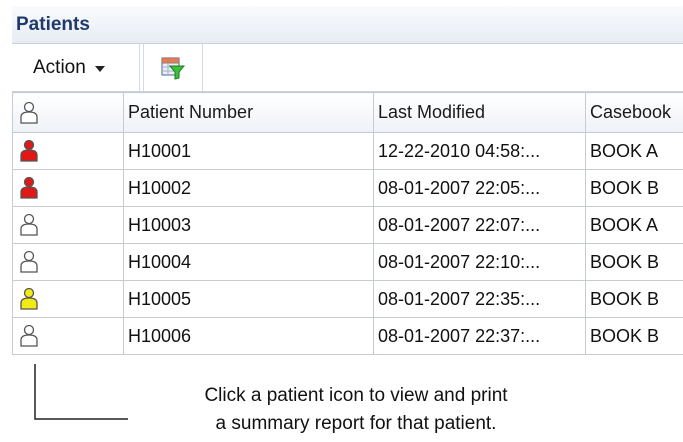 This screenshot has width=683, height=442. Describe the element at coordinates (356, 395) in the screenshot. I see `annotation-line-1: Click a patient icon to view and print` at that location.